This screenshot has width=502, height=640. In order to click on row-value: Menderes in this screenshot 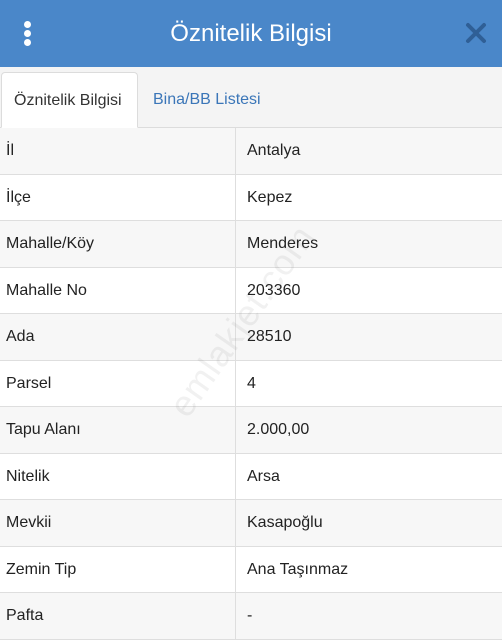, I will do `click(283, 243)`.